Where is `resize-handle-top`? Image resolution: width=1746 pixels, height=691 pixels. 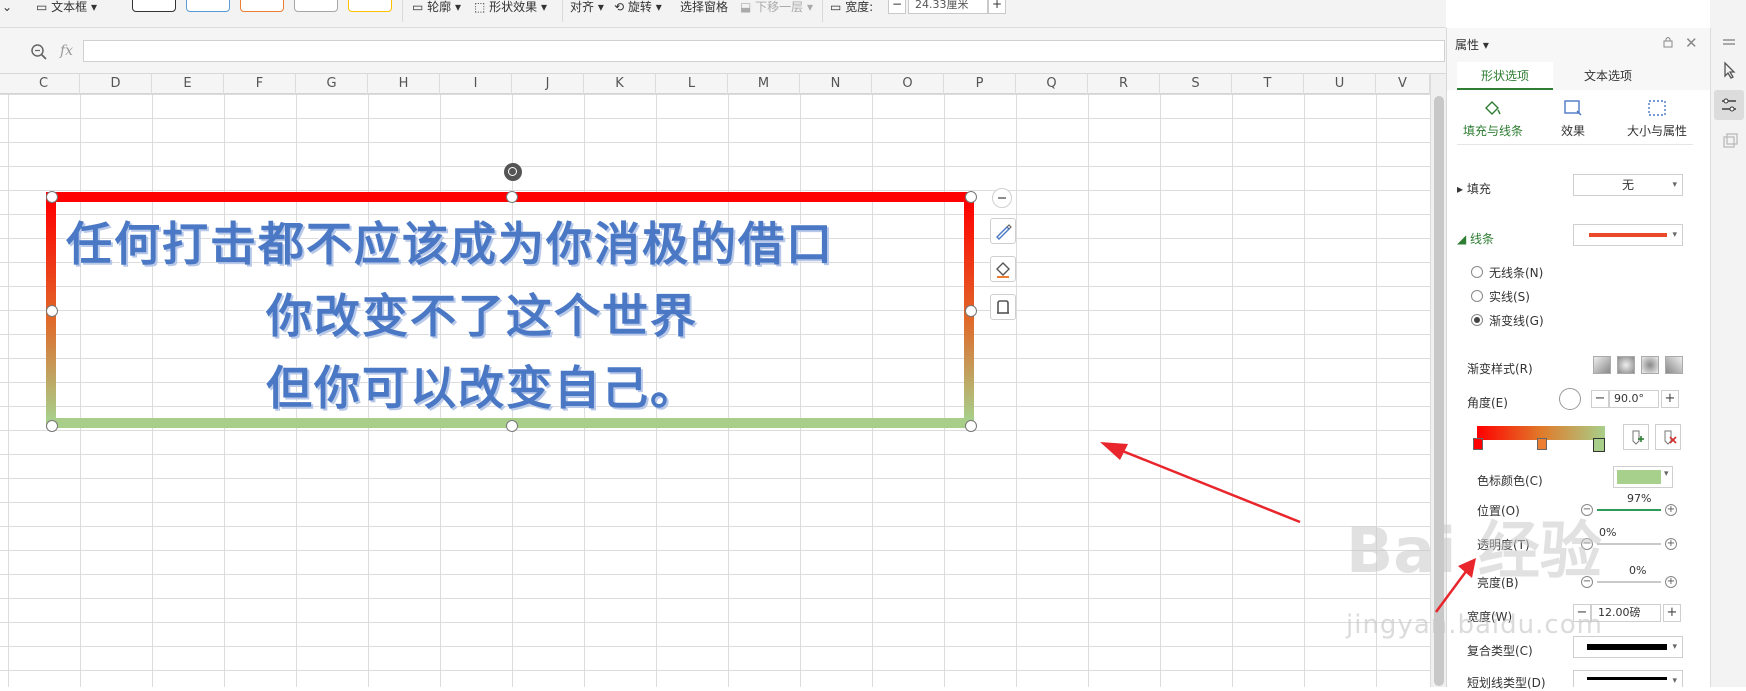 resize-handle-top is located at coordinates (512, 197).